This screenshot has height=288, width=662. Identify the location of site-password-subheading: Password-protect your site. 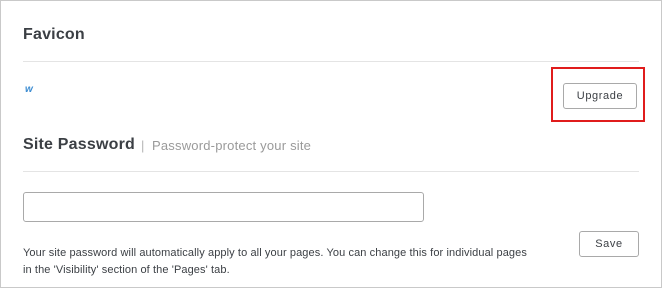
(232, 145).